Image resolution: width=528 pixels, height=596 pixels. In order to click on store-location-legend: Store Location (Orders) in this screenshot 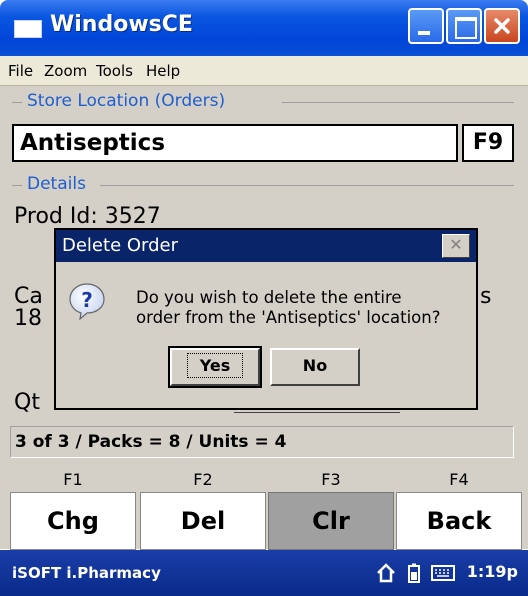, I will do `click(126, 101)`.